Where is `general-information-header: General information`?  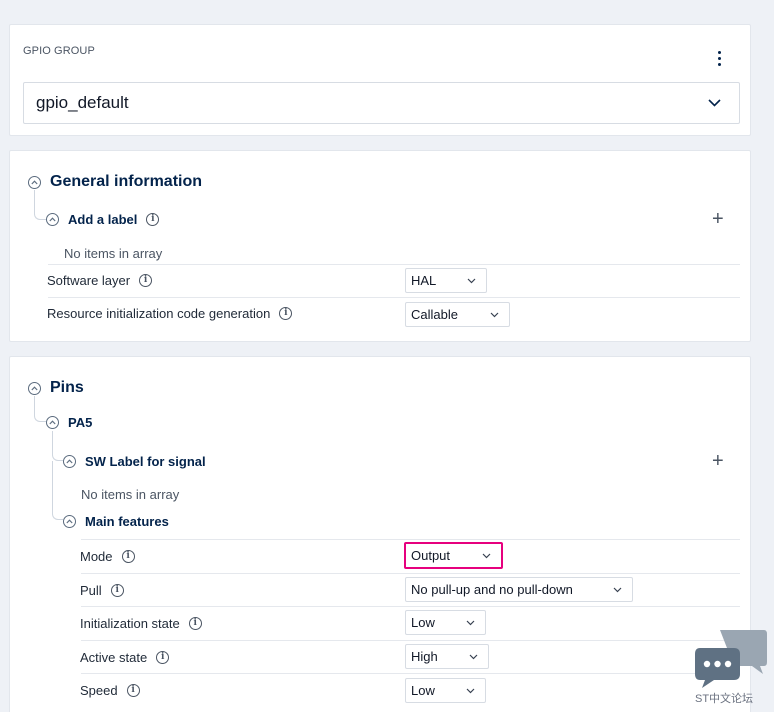 general-information-header: General information is located at coordinates (115, 182).